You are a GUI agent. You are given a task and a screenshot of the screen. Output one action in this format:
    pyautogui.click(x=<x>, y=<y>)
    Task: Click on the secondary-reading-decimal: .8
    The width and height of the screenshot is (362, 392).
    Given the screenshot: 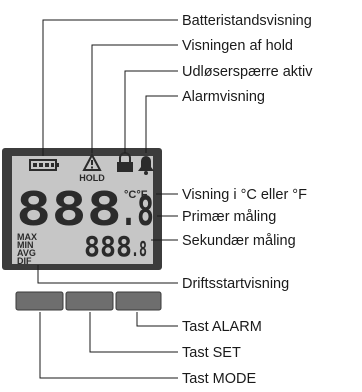 What is the action you would take?
    pyautogui.click(x=139, y=249)
    